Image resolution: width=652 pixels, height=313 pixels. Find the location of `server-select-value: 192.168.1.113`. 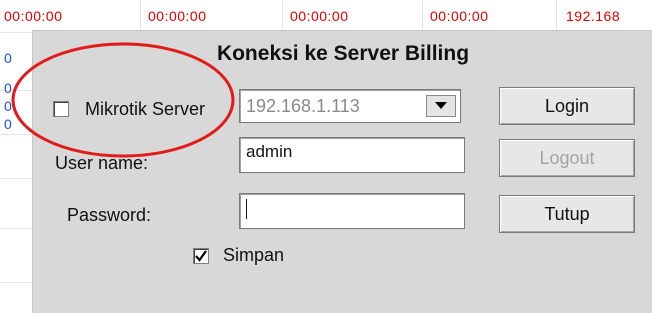

server-select-value: 192.168.1.113 is located at coordinates (303, 106).